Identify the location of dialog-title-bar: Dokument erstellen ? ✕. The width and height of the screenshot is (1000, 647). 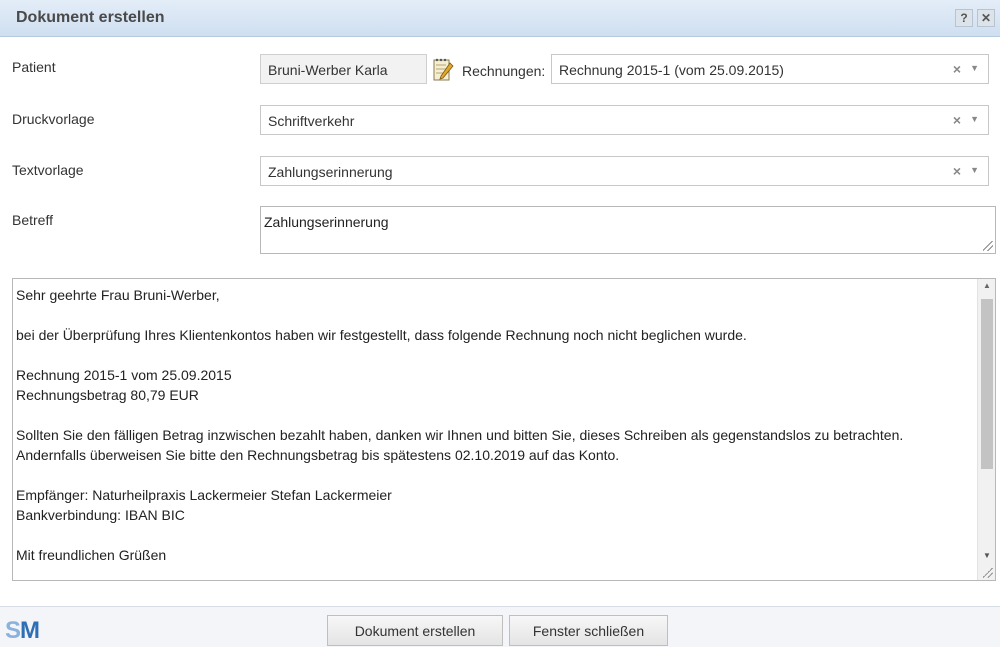
(500, 18).